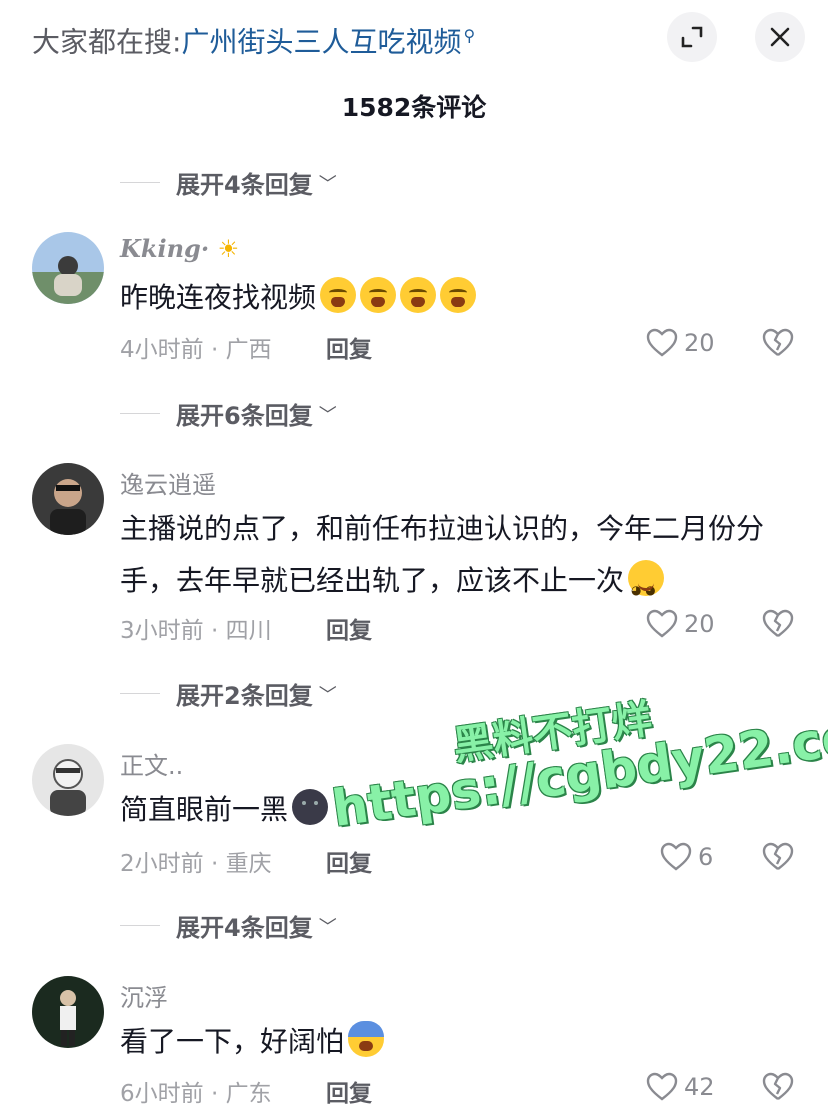 This screenshot has width=828, height=1108. Describe the element at coordinates (218, 297) in the screenshot. I see `comment-body: 昨晚连夜找视频` at that location.